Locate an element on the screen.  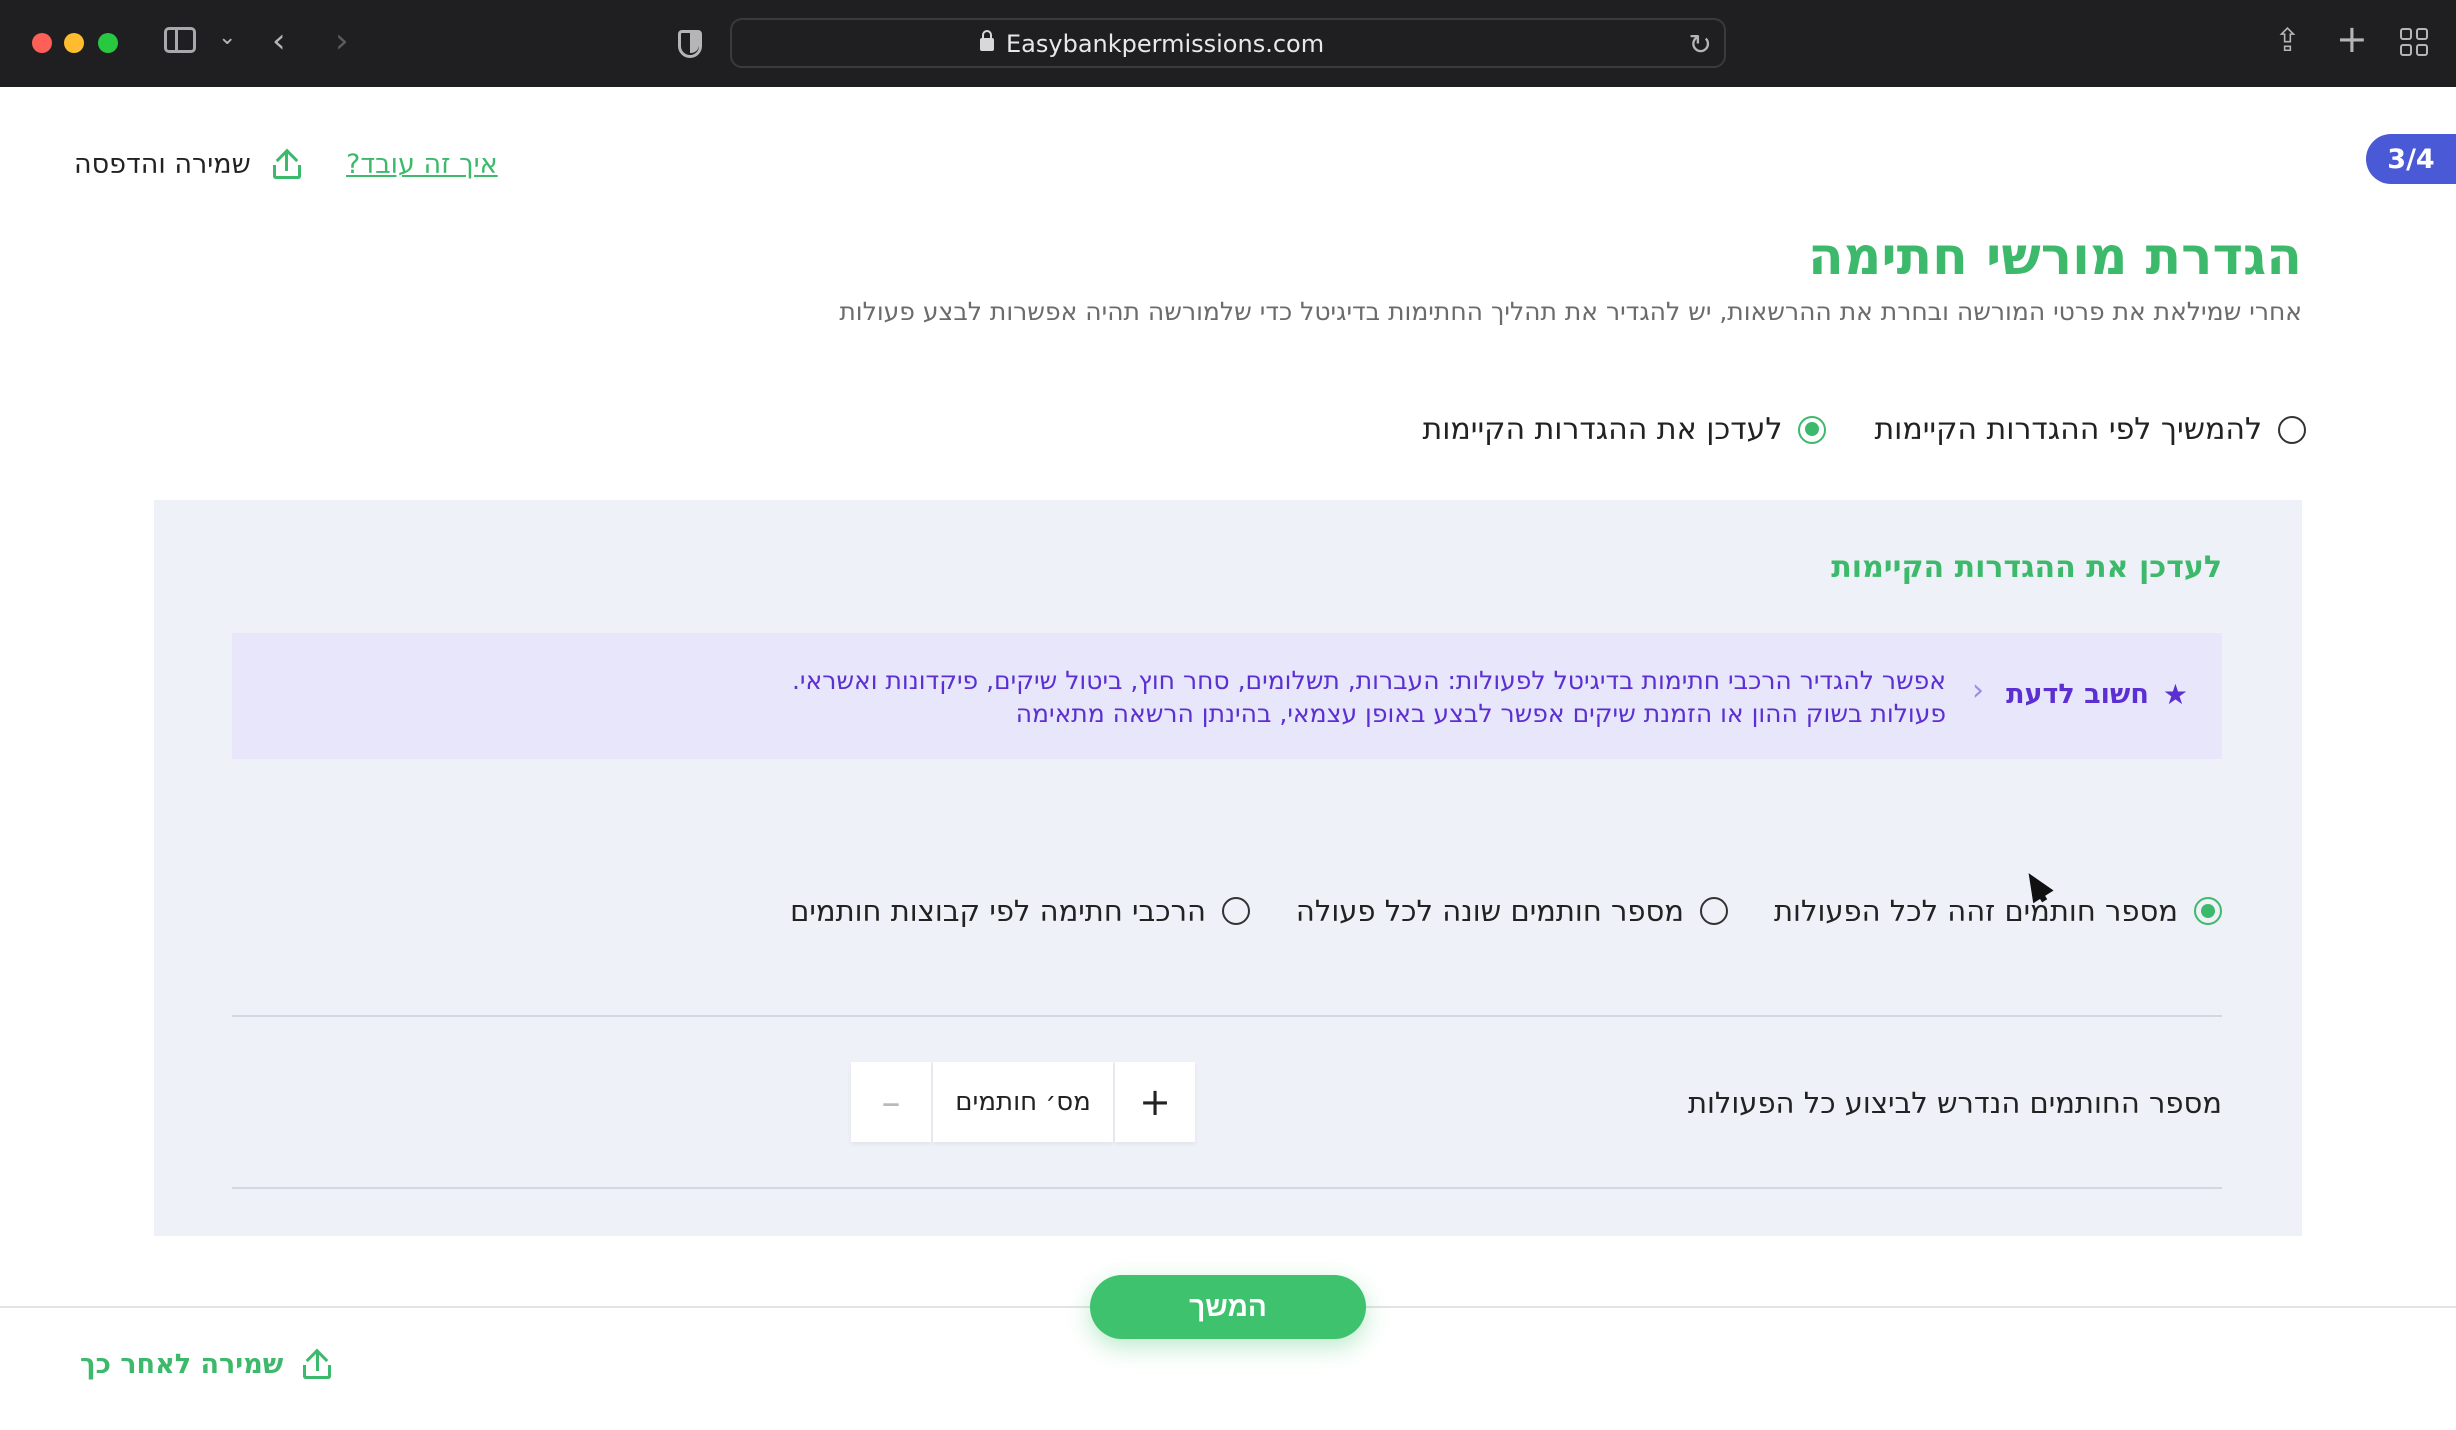
radio-update-settings is located at coordinates (1812, 429).